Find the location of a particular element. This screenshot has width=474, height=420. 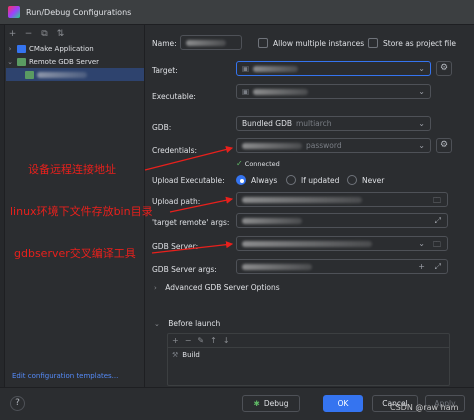

tree-item-label: Remote GDB Server is located at coordinates (64, 61).